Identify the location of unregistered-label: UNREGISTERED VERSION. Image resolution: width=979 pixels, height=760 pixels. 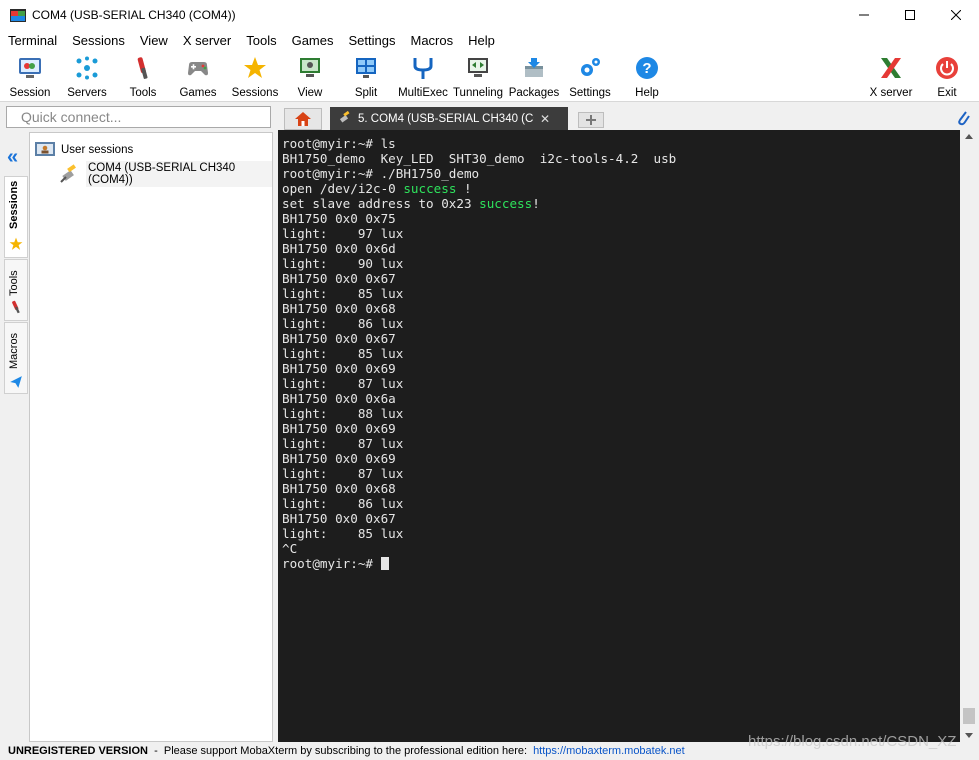
(78, 751).